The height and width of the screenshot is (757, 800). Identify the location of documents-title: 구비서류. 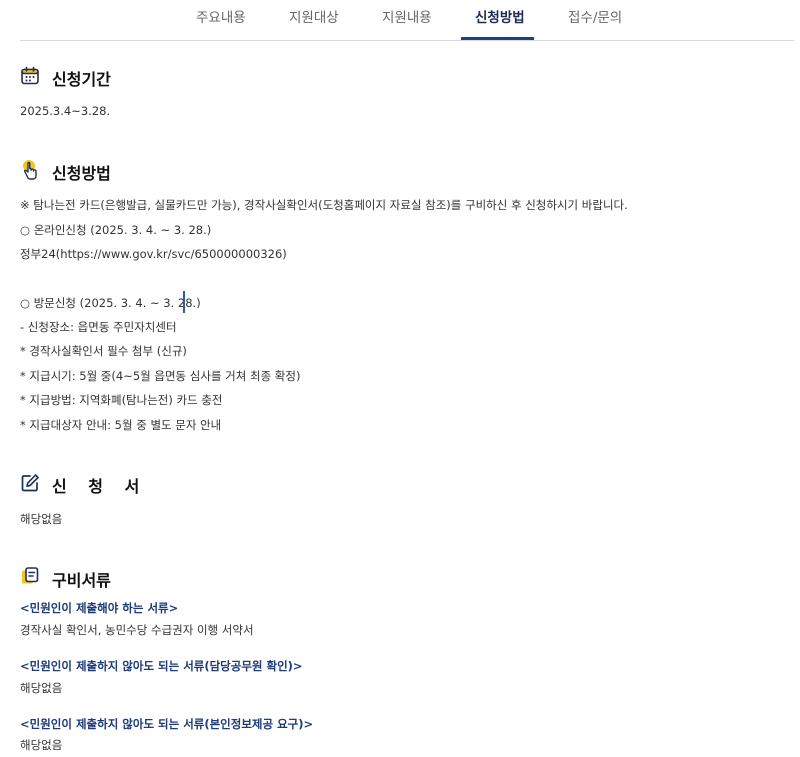
(81, 580).